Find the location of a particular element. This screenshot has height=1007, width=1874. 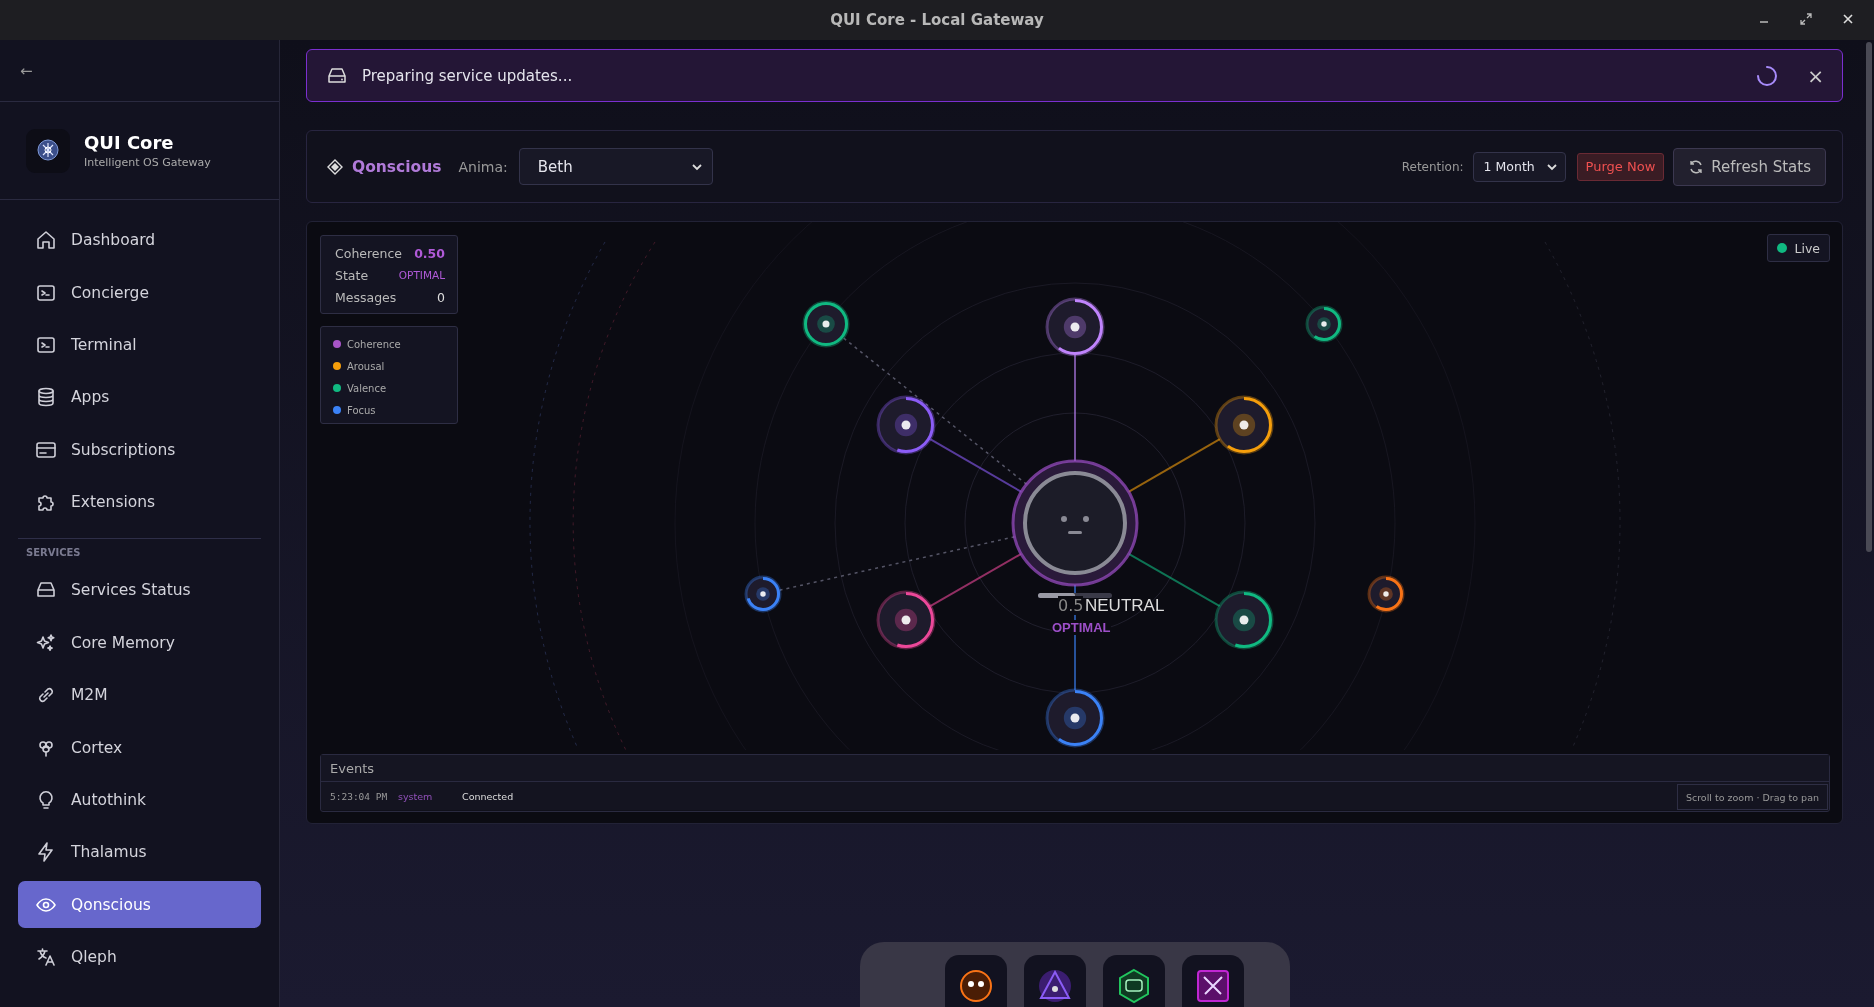

sidebar-item: Terminal is located at coordinates (139, 345).